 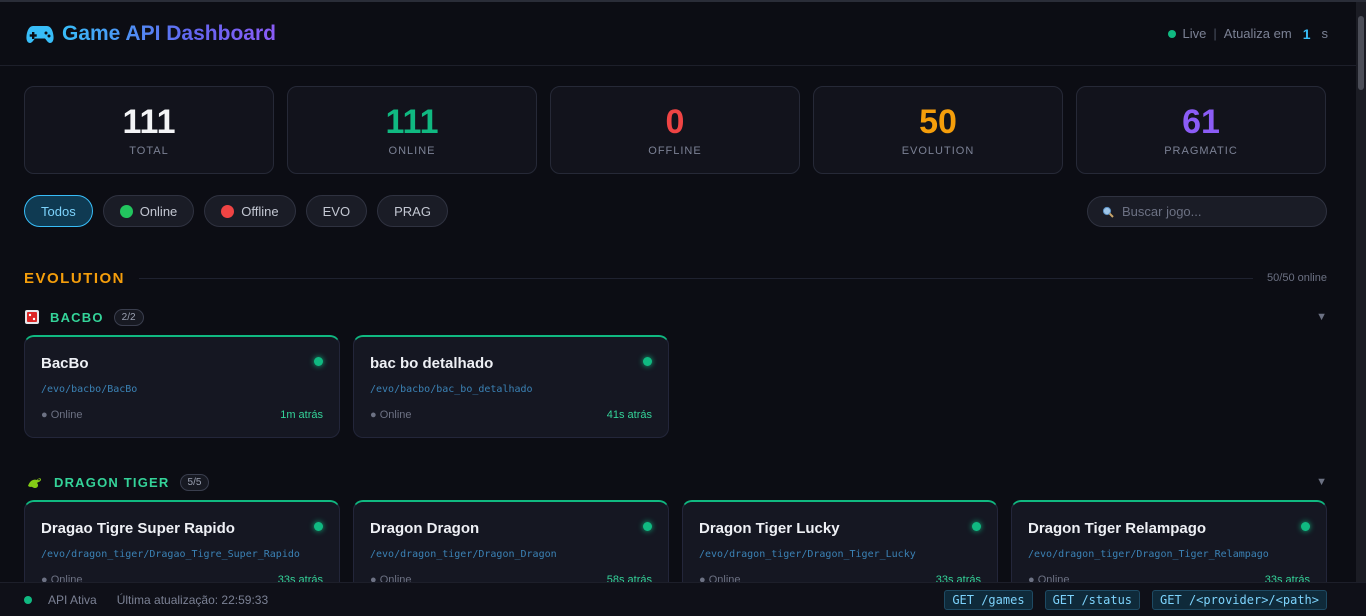 What do you see at coordinates (77, 317) in the screenshot?
I see `group-title: BACBO` at bounding box center [77, 317].